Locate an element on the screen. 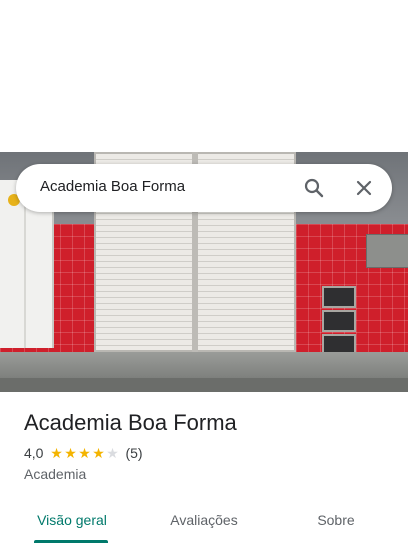 The width and height of the screenshot is (408, 544). tab-reviews: Avaliações is located at coordinates (204, 520).